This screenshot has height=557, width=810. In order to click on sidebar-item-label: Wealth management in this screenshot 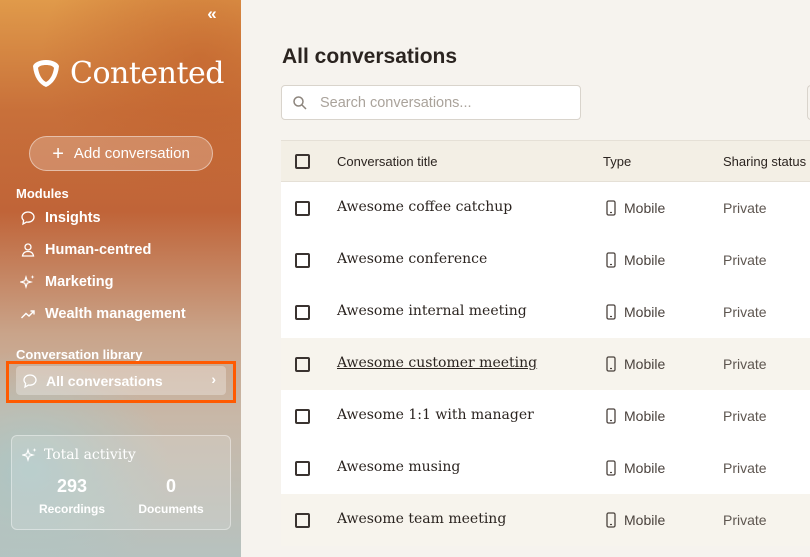, I will do `click(115, 314)`.